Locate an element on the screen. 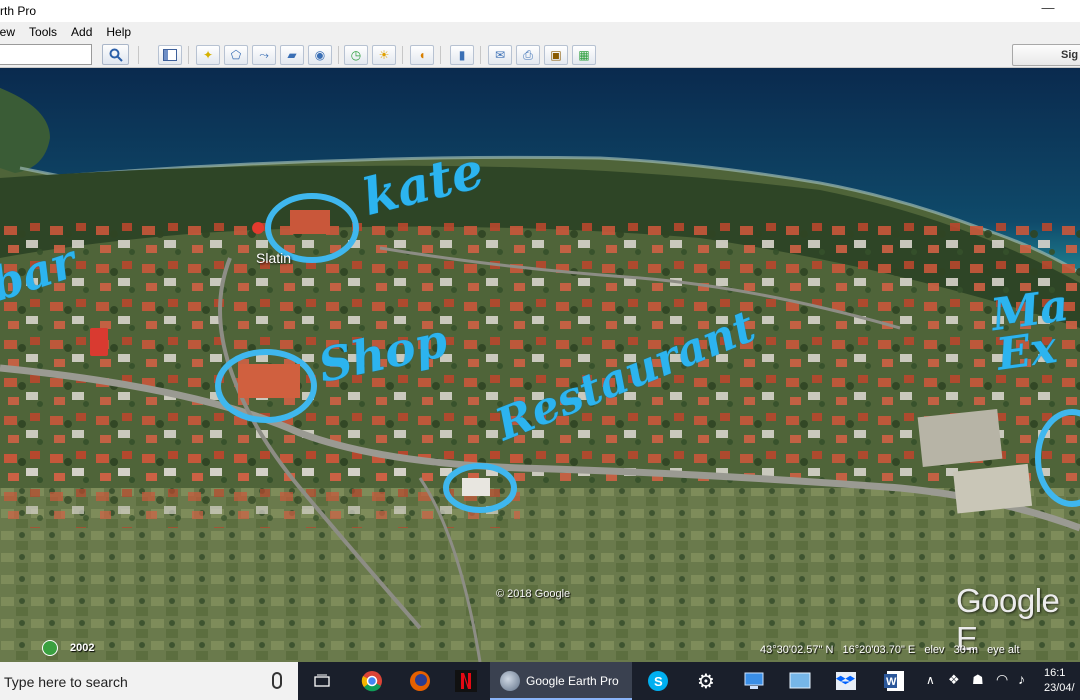  print-icon: ⎙ is located at coordinates (528, 54).